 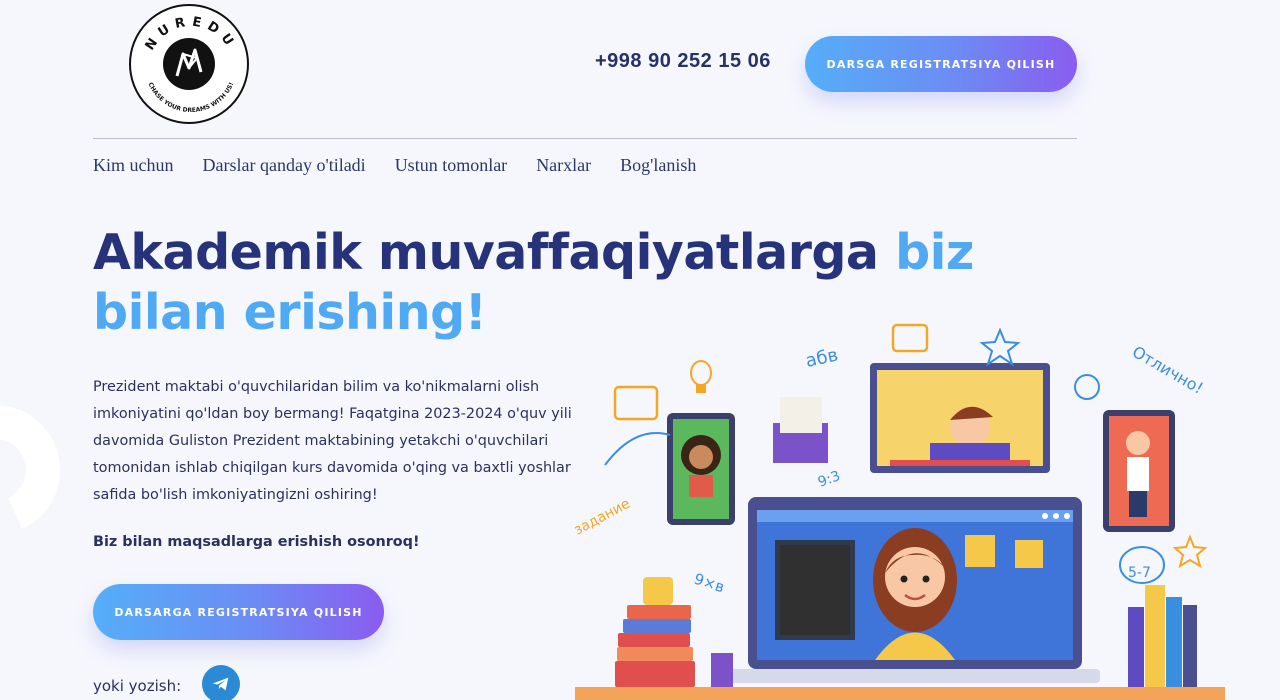 I want to click on logo-mark-icon, so click(x=189, y=62).